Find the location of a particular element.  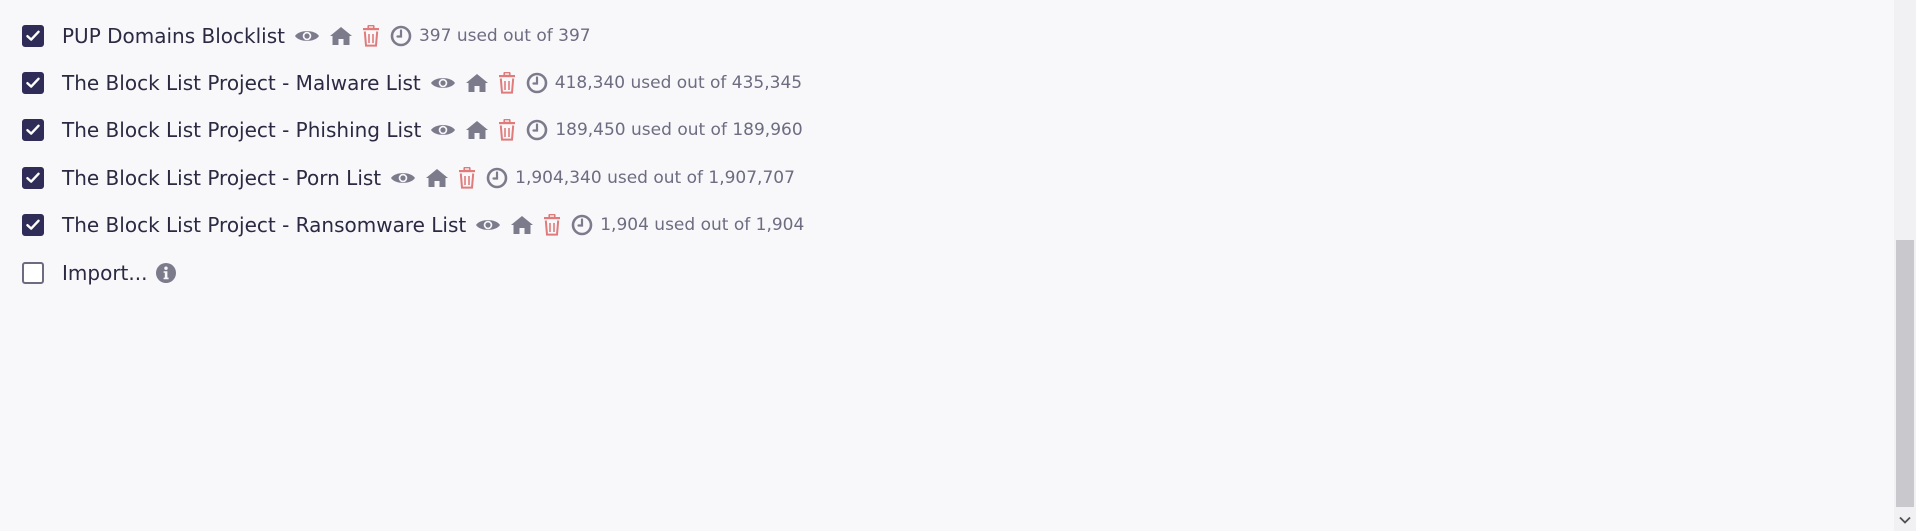

usage-count: 418,340 used out of 435,345 is located at coordinates (678, 83).